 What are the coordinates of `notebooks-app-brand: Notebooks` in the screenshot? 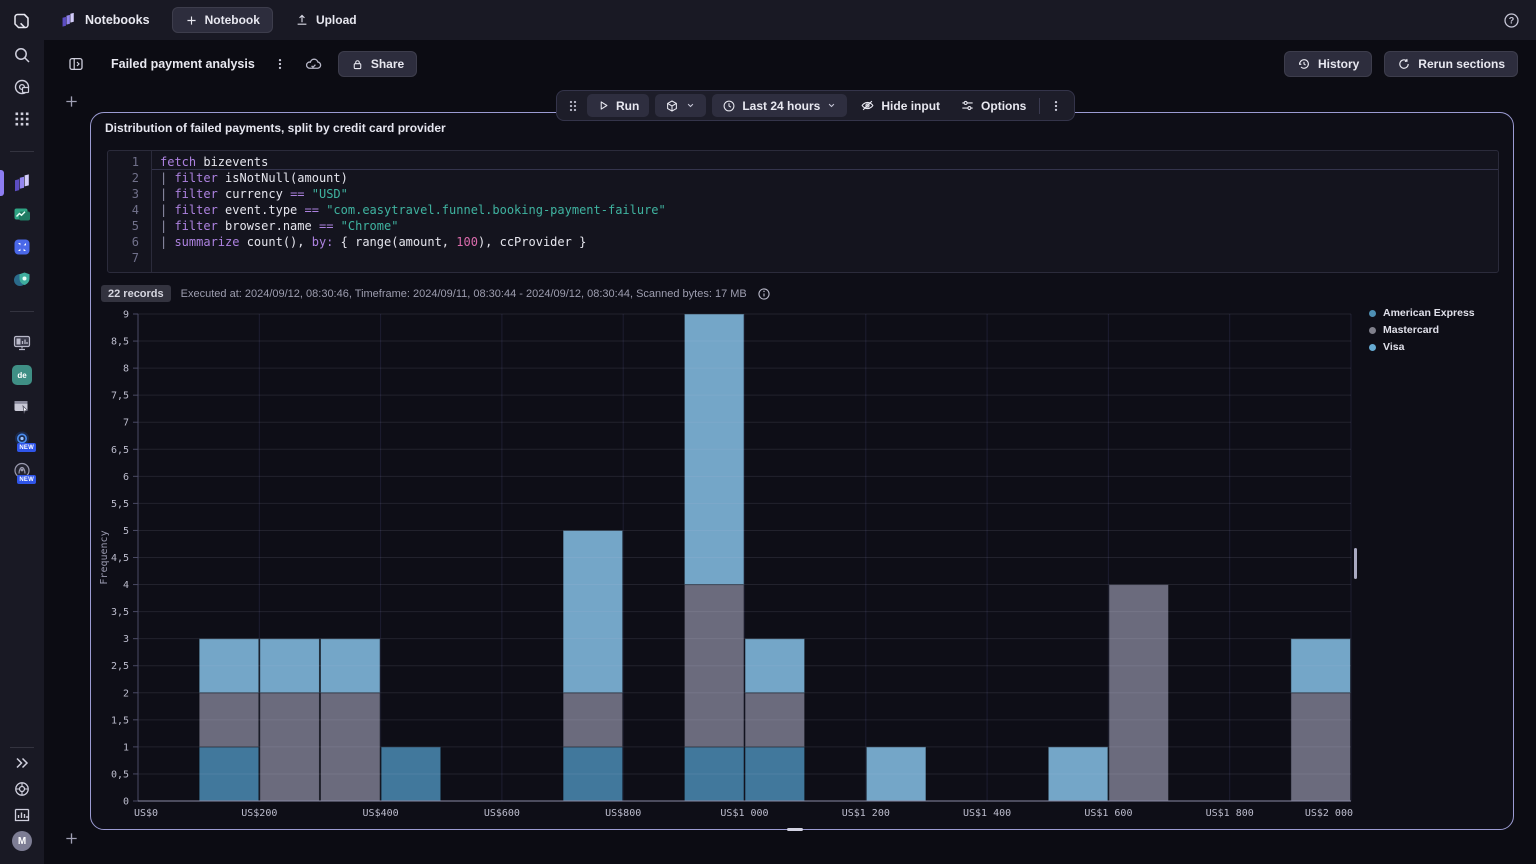 It's located at (105, 20).